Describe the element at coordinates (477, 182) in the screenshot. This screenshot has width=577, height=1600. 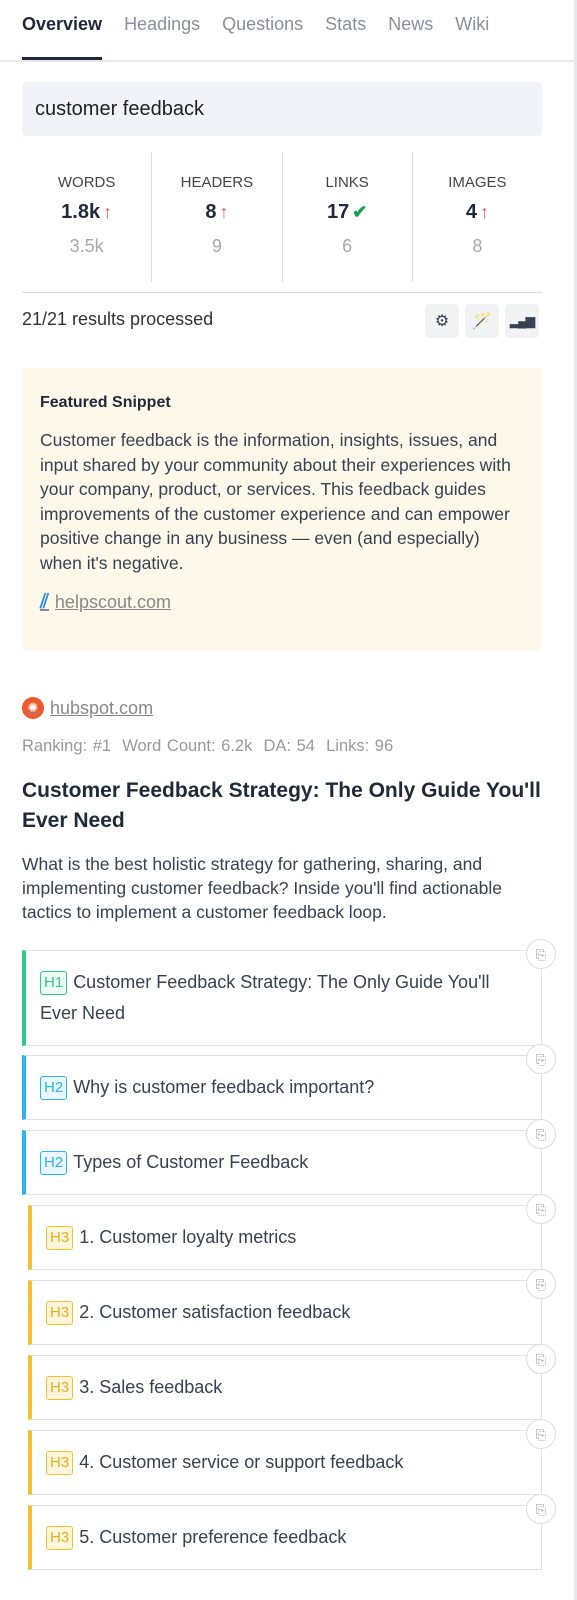
I see `stat-label: IMAGES` at that location.